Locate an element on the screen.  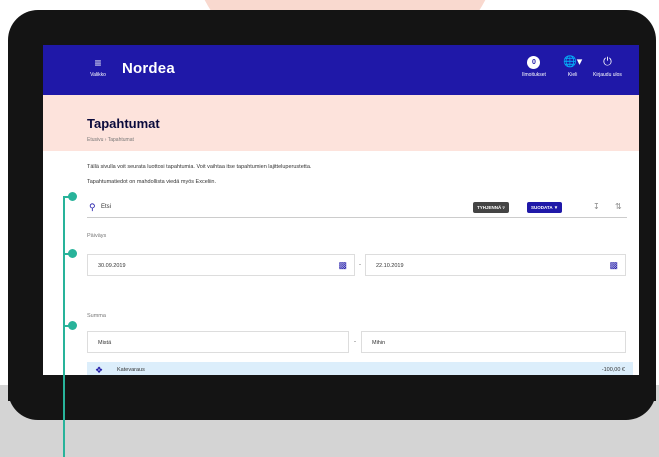
callout-line is located at coordinates (64, 327).